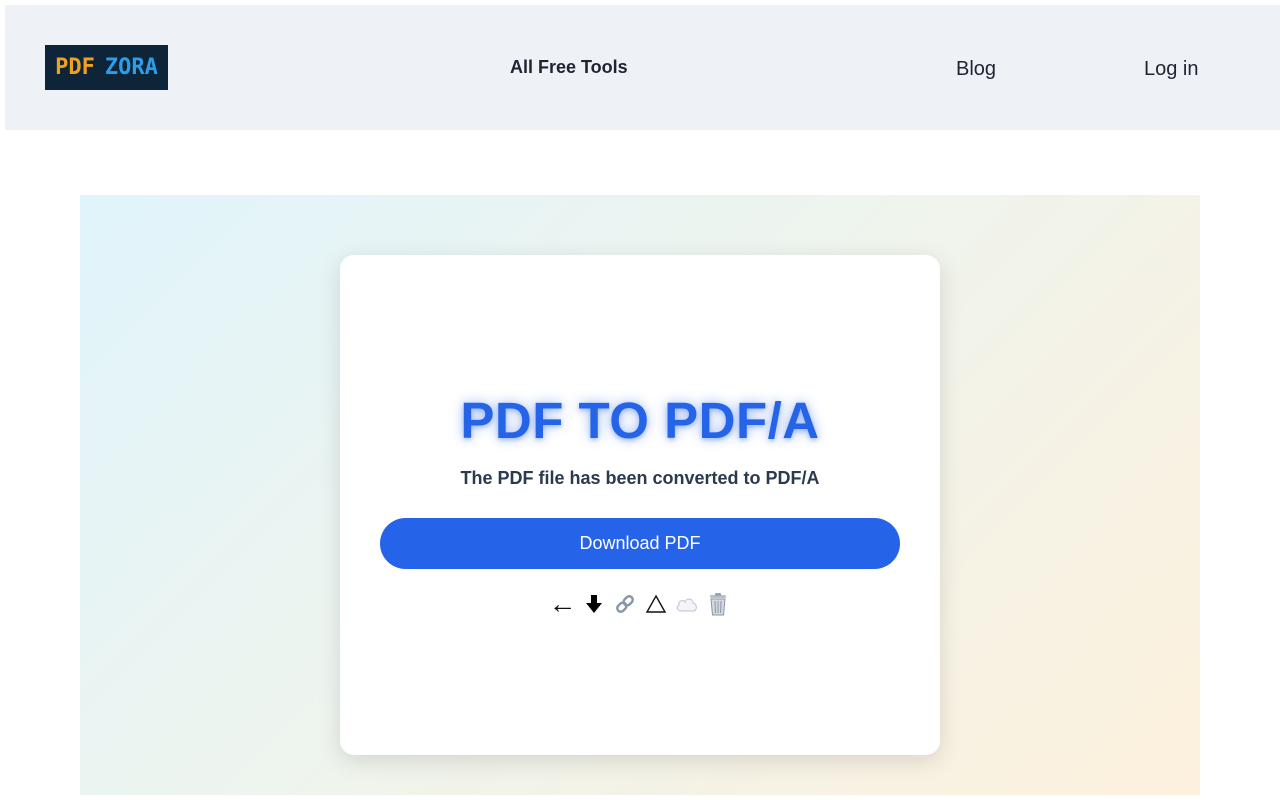 The image size is (1280, 800). Describe the element at coordinates (563, 604) in the screenshot. I see `back-arrow-icon: ←` at that location.